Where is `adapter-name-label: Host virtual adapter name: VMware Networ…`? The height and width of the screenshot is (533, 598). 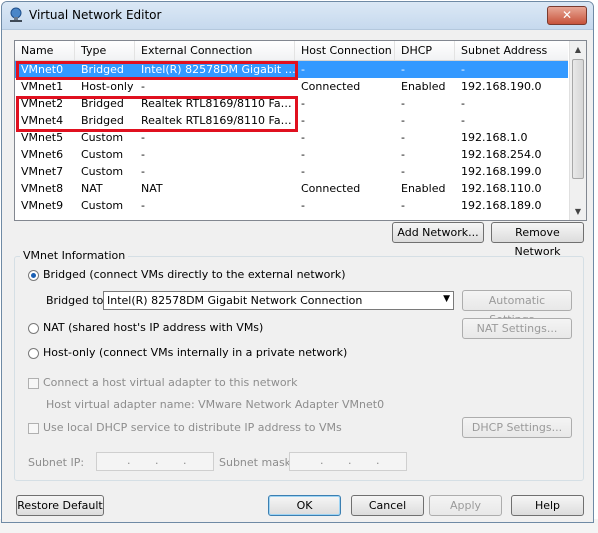 adapter-name-label: Host virtual adapter name: VMware Networ… is located at coordinates (215, 404).